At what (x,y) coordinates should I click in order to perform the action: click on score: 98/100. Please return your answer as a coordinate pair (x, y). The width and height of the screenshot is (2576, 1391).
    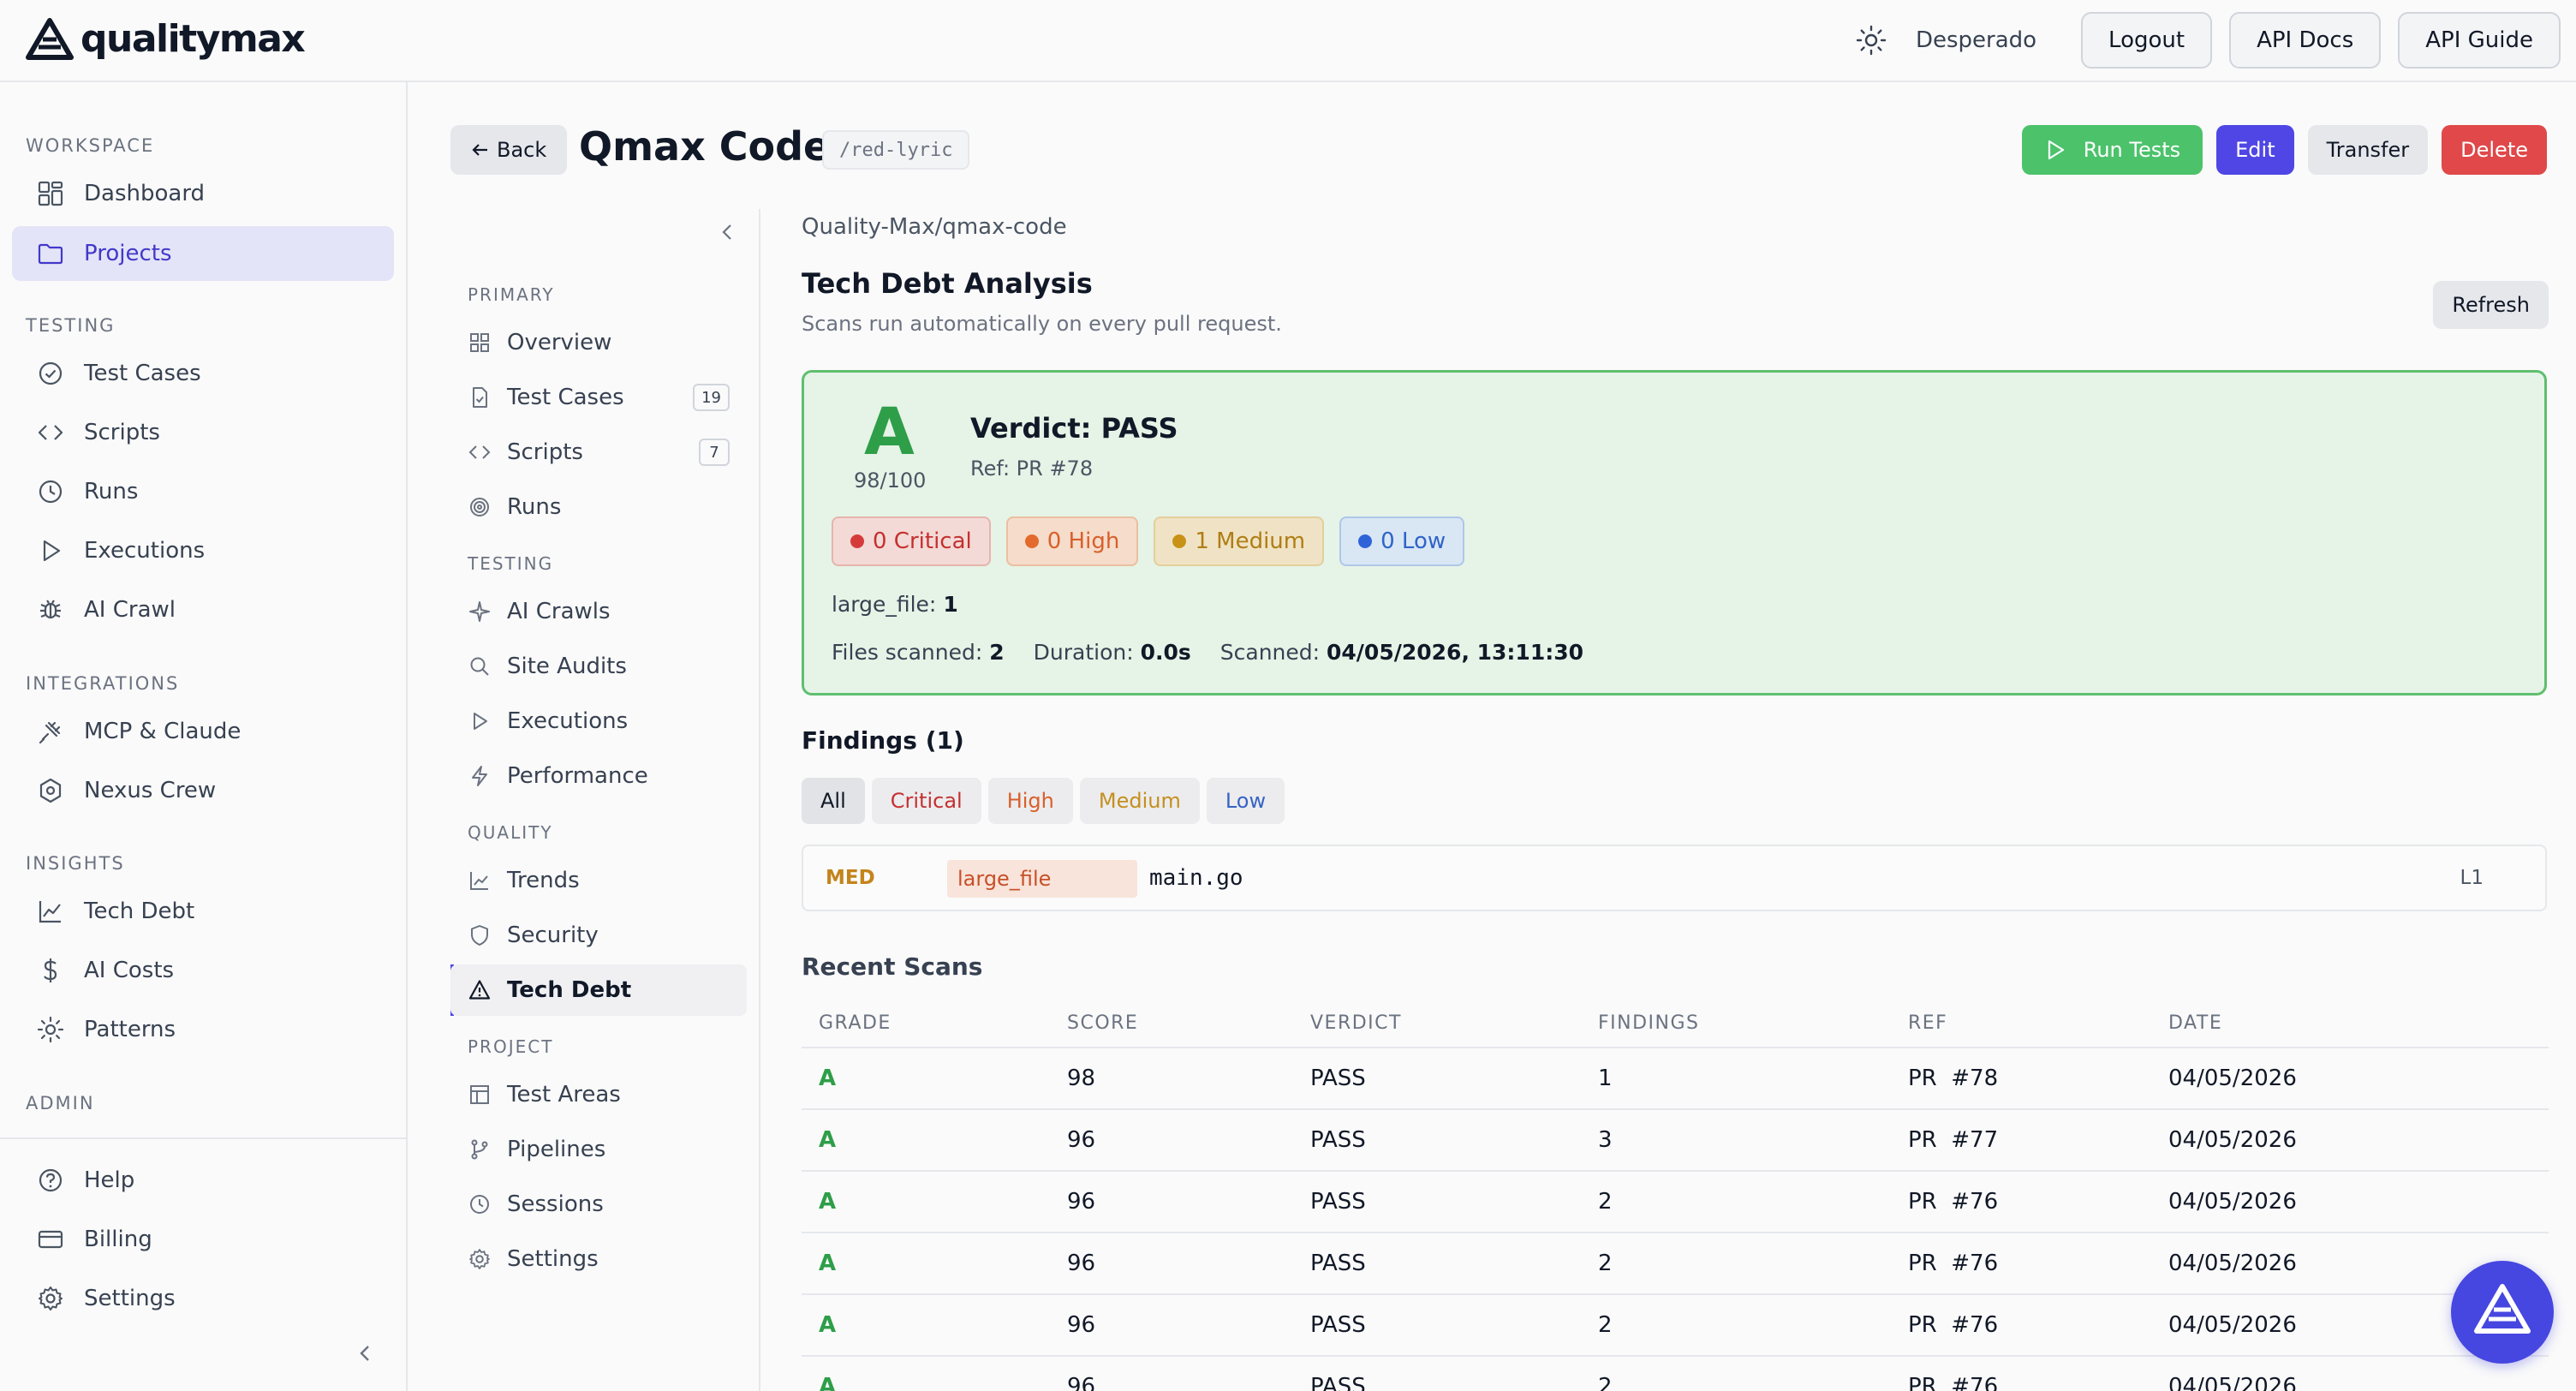
    Looking at the image, I should click on (890, 481).